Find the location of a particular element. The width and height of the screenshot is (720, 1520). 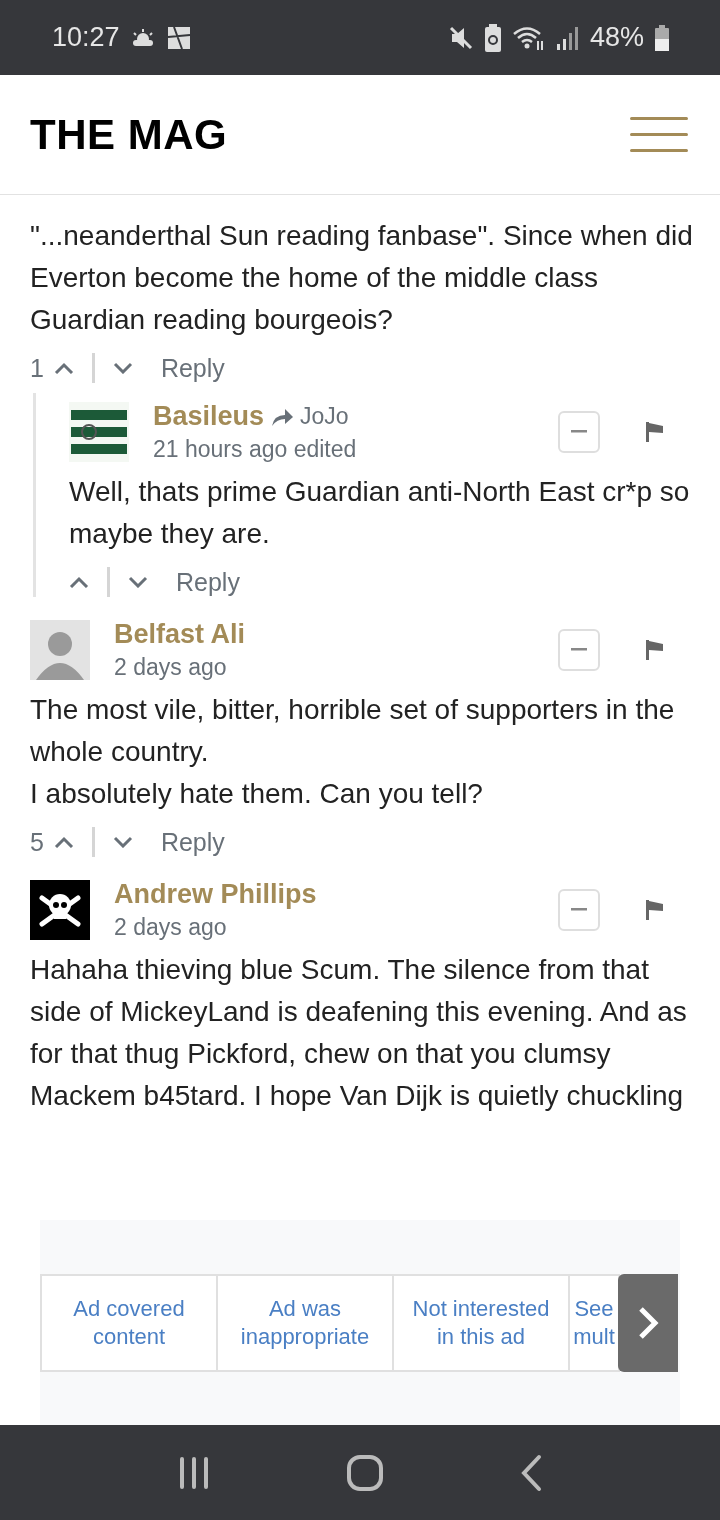

battery-percentage: 48% is located at coordinates (616, 37).